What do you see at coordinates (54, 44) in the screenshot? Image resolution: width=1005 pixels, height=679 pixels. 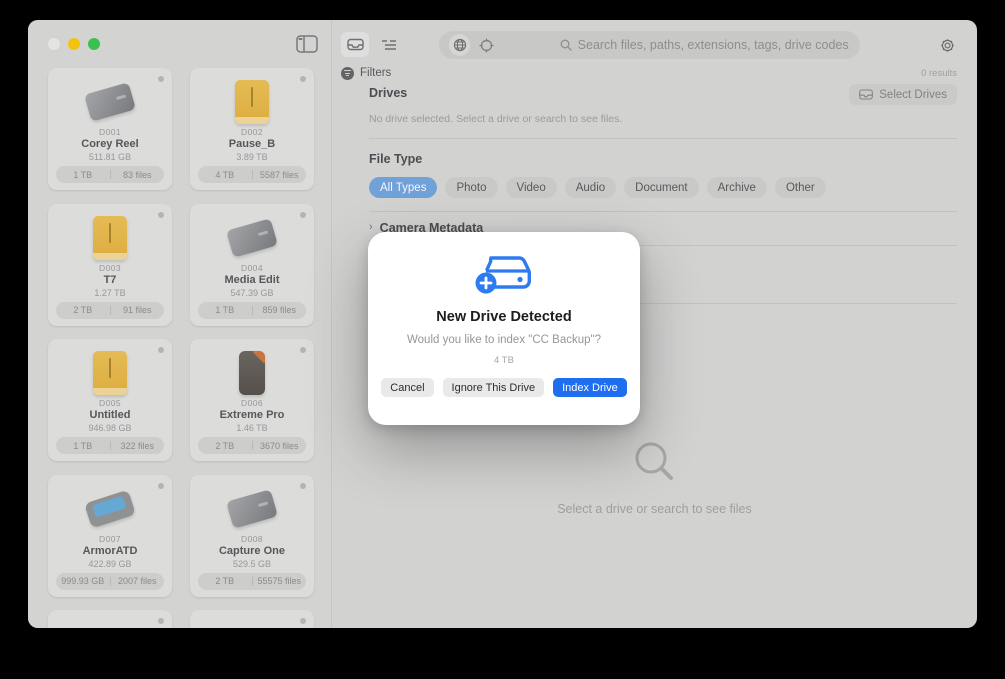 I see `close-button` at bounding box center [54, 44].